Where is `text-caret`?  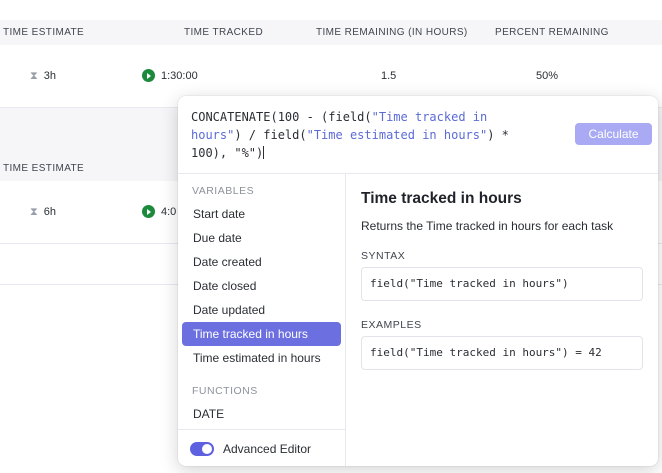
text-caret is located at coordinates (264, 152).